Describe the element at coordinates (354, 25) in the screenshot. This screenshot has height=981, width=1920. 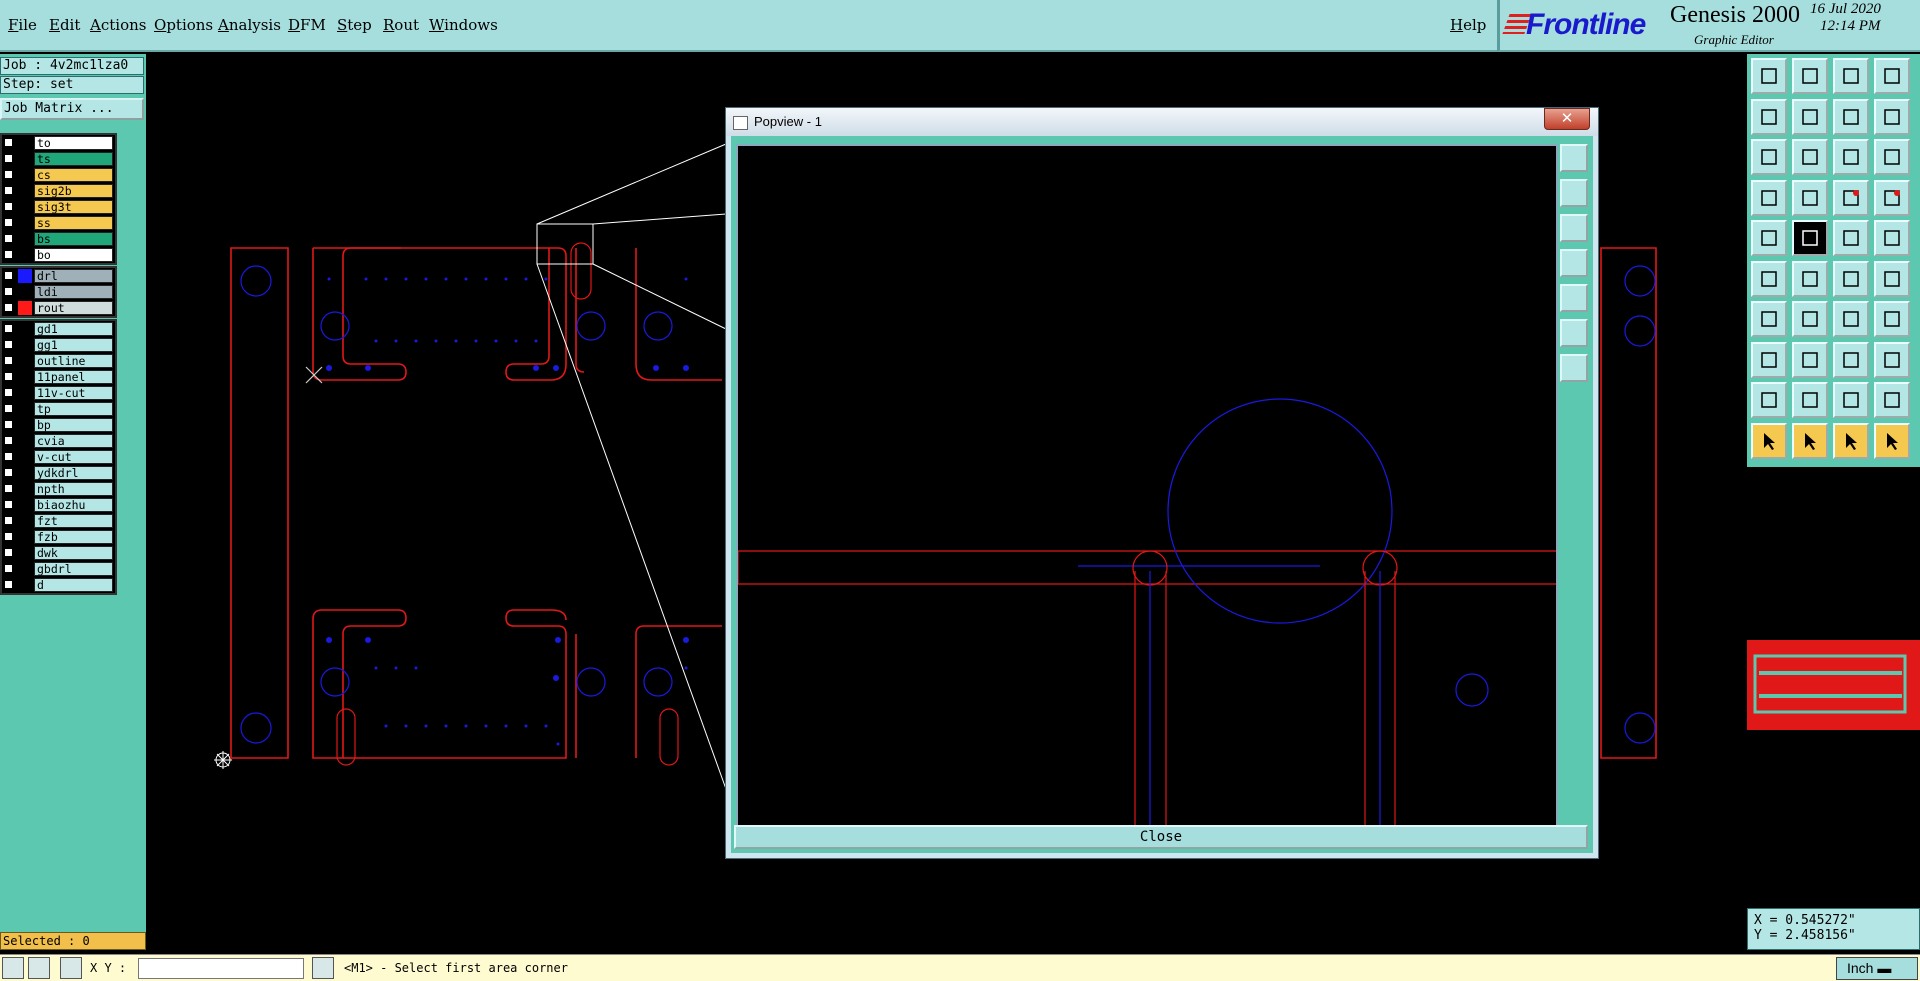
I see `menu-step: Step` at that location.